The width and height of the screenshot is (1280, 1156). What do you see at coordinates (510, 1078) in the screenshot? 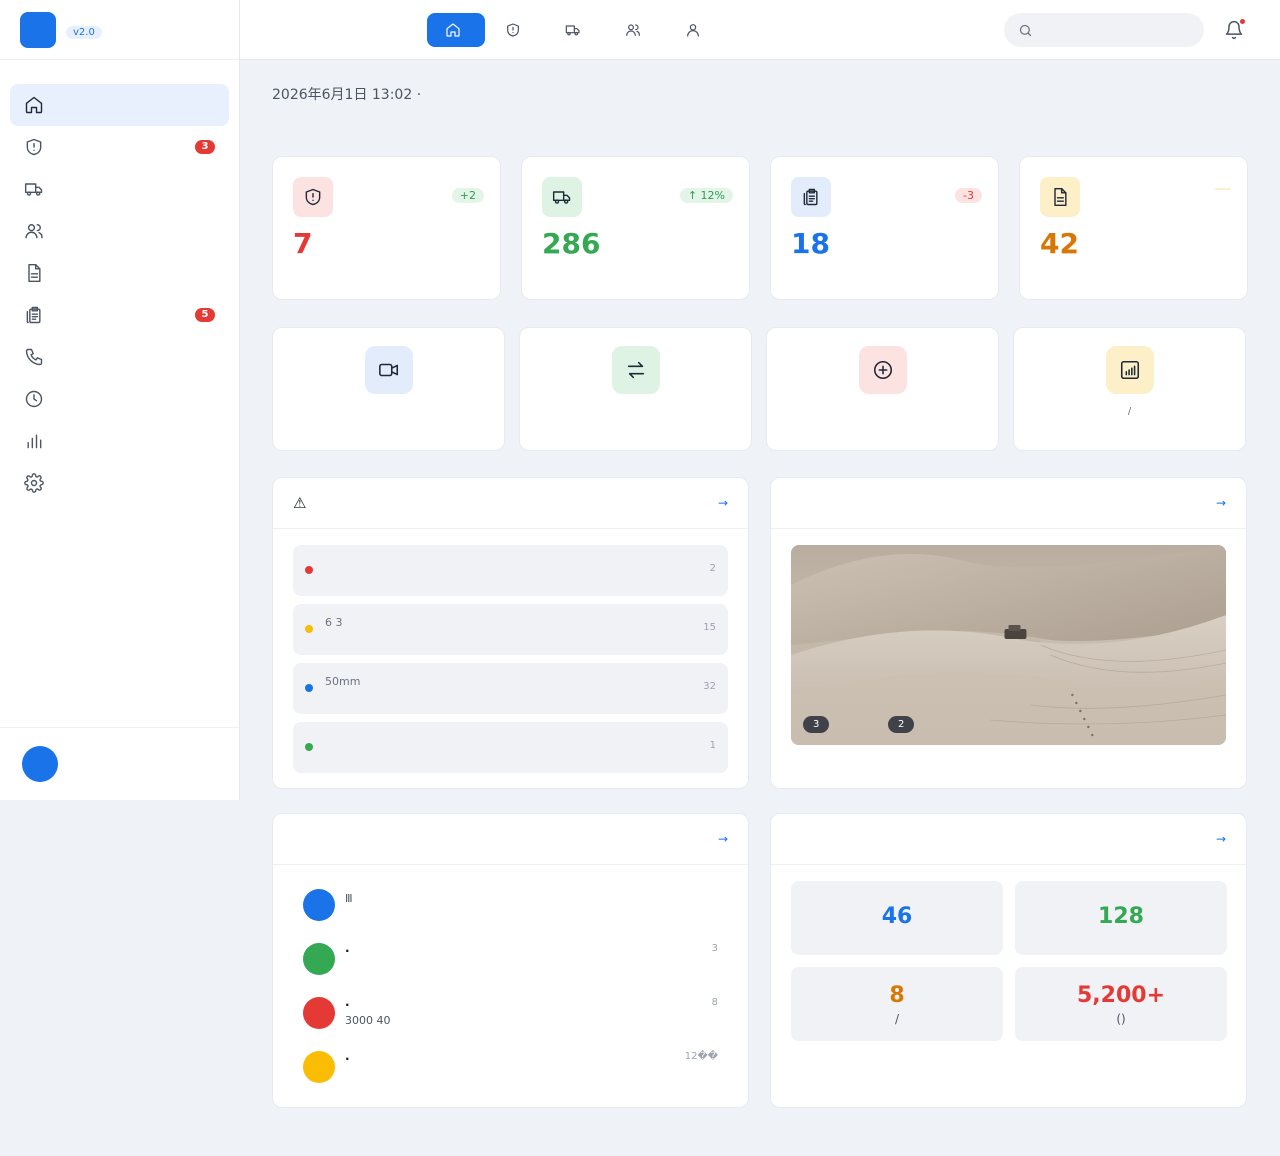
I see `message-item: · 12��` at bounding box center [510, 1078].